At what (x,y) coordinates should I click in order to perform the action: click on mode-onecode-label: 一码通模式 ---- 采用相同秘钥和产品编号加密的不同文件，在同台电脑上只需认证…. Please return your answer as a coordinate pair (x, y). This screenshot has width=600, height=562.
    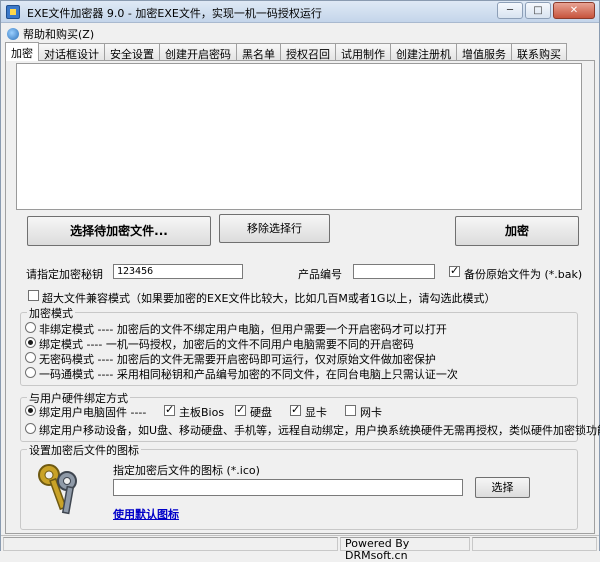
    Looking at the image, I should click on (248, 374).